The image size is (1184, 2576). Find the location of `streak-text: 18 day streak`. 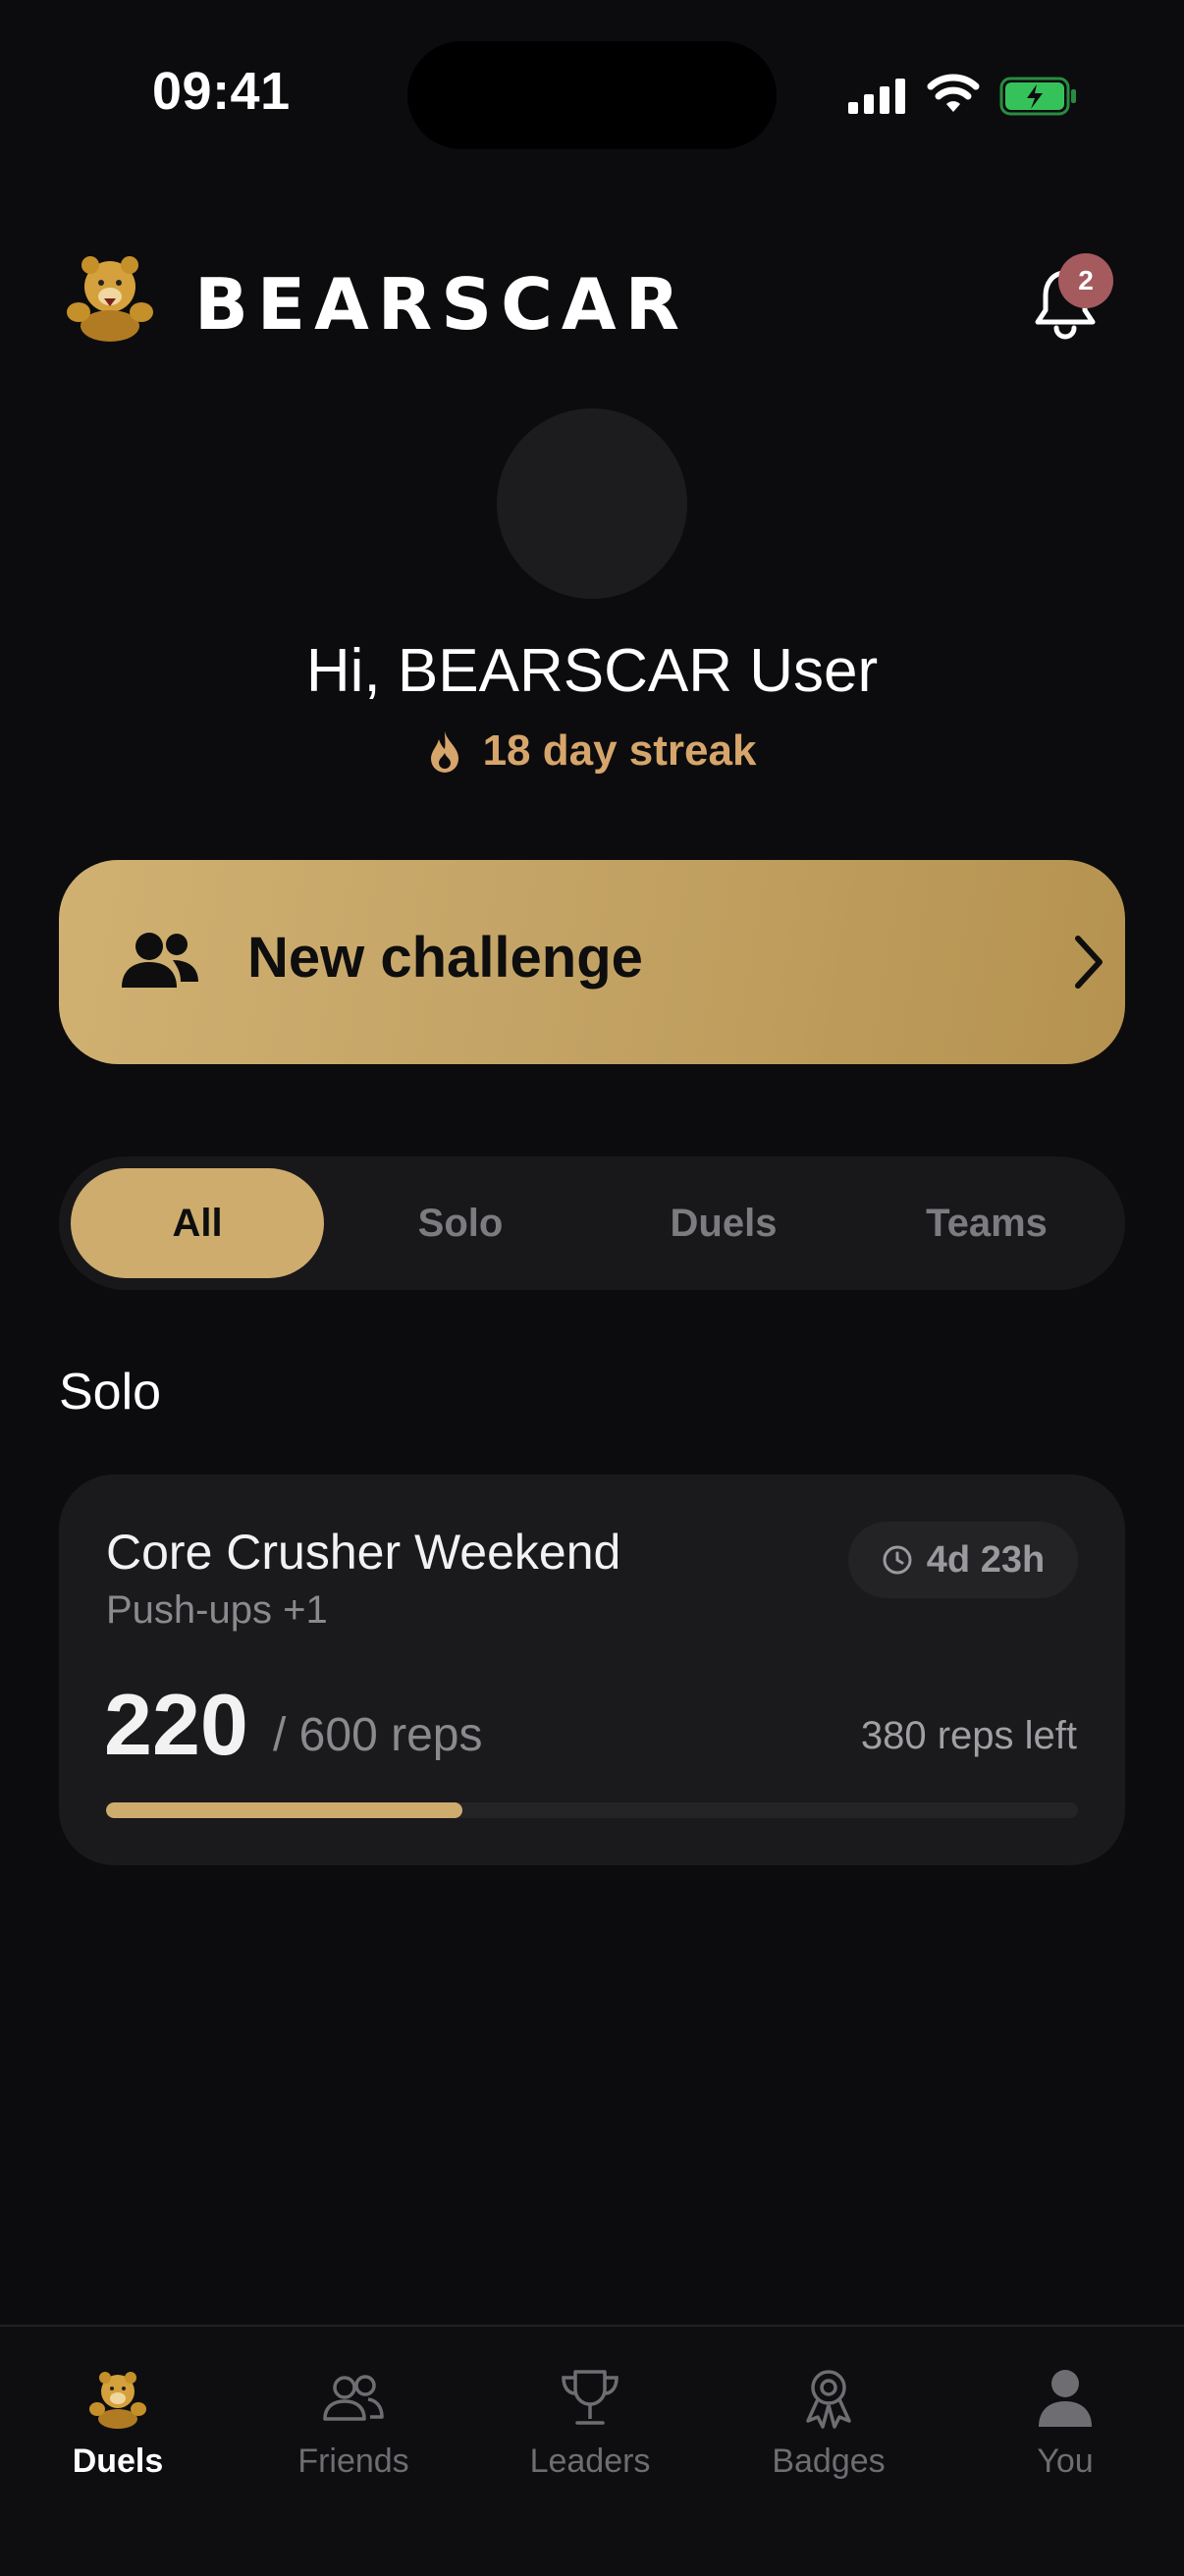

streak-text: 18 day streak is located at coordinates (619, 750).